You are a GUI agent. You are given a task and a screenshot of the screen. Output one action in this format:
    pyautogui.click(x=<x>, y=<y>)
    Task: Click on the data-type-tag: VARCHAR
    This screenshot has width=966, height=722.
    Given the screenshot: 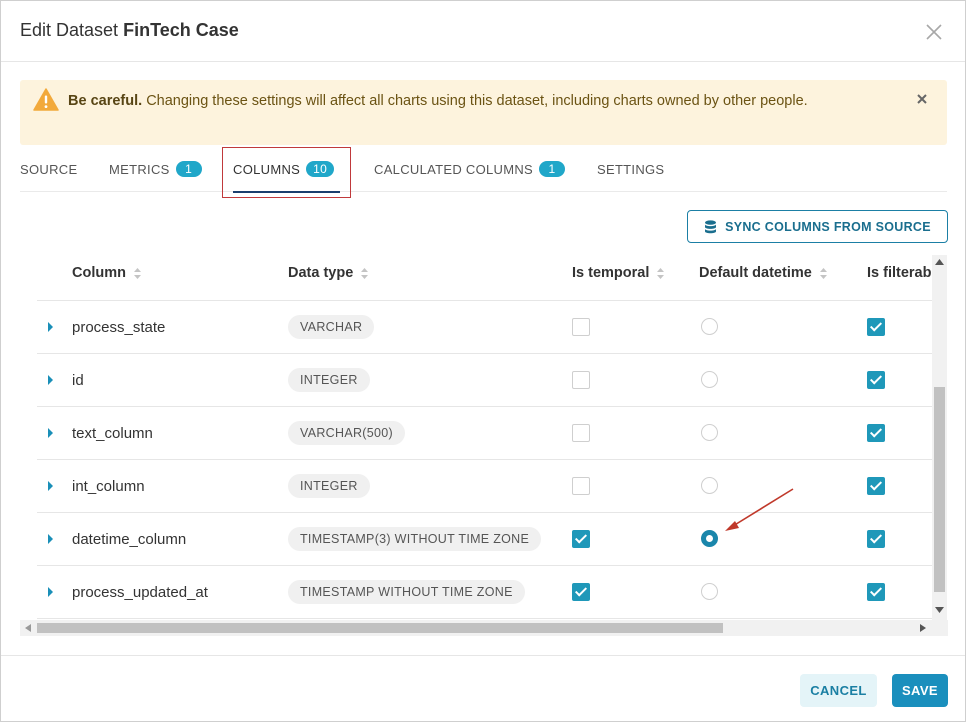 What is the action you would take?
    pyautogui.click(x=331, y=327)
    